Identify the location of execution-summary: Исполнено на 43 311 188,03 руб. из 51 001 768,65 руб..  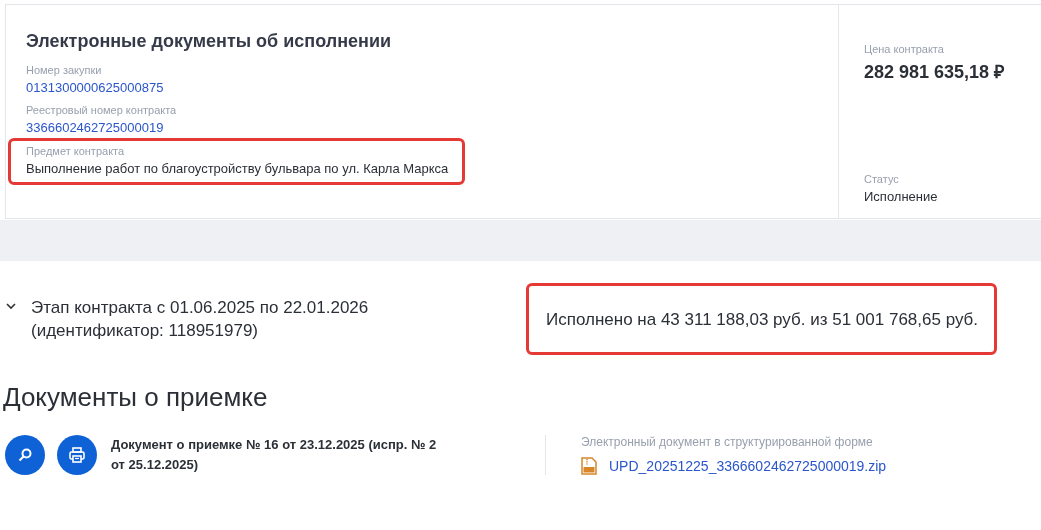
(762, 318).